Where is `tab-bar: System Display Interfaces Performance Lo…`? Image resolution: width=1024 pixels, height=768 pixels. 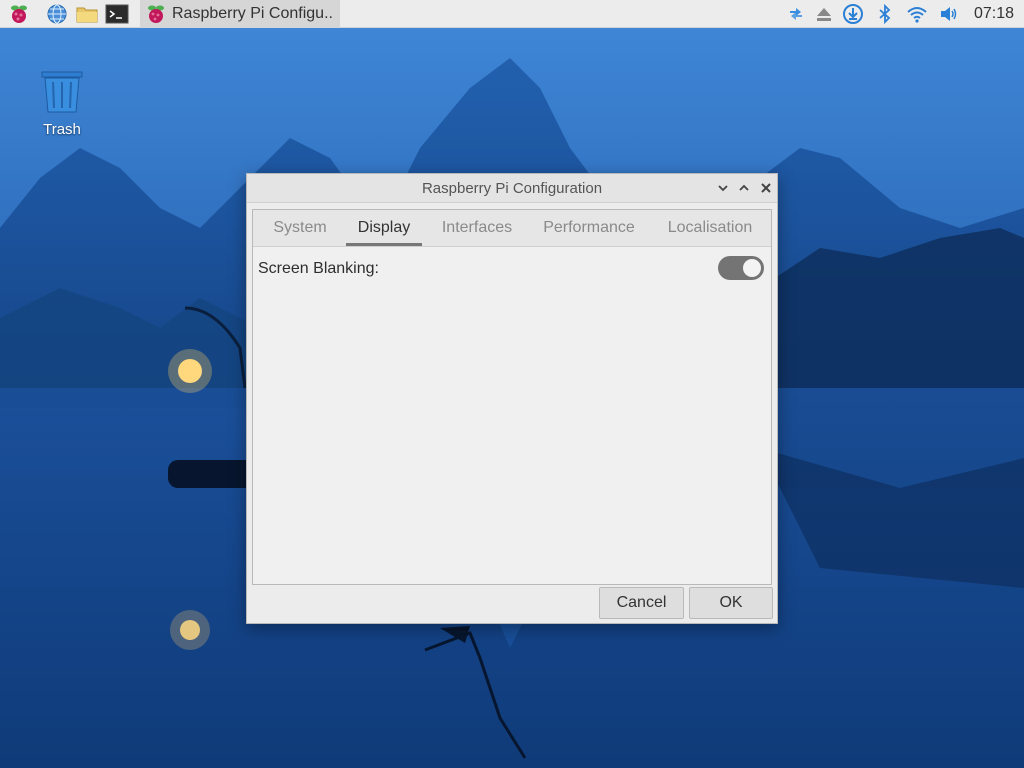
tab-bar: System Display Interfaces Performance Lo… is located at coordinates (512, 228).